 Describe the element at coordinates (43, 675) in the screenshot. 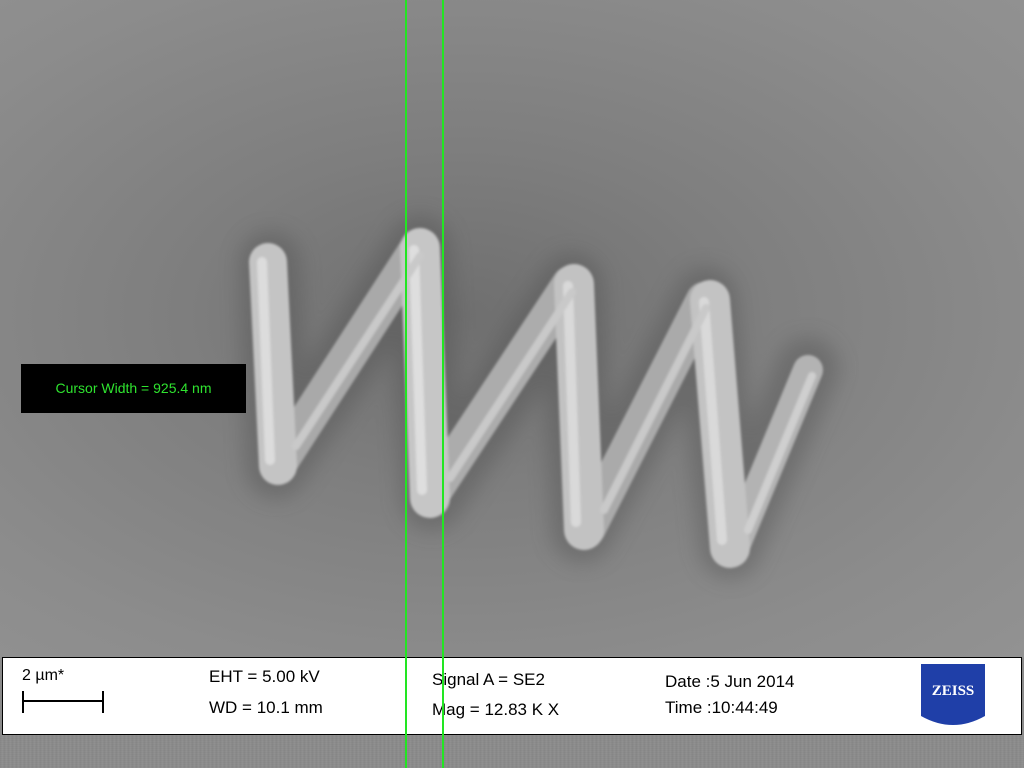

I see `scale-bar-label: 2 µm*` at that location.